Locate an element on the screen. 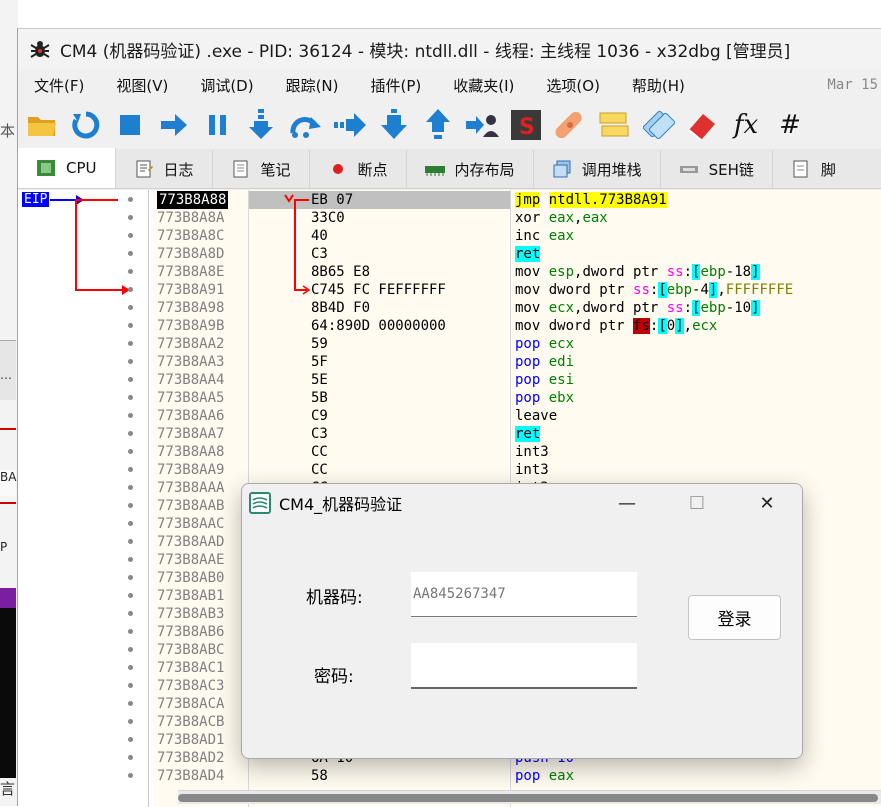 Image resolution: width=881 pixels, height=807 pixels. address: 773B8A8A is located at coordinates (190, 218).